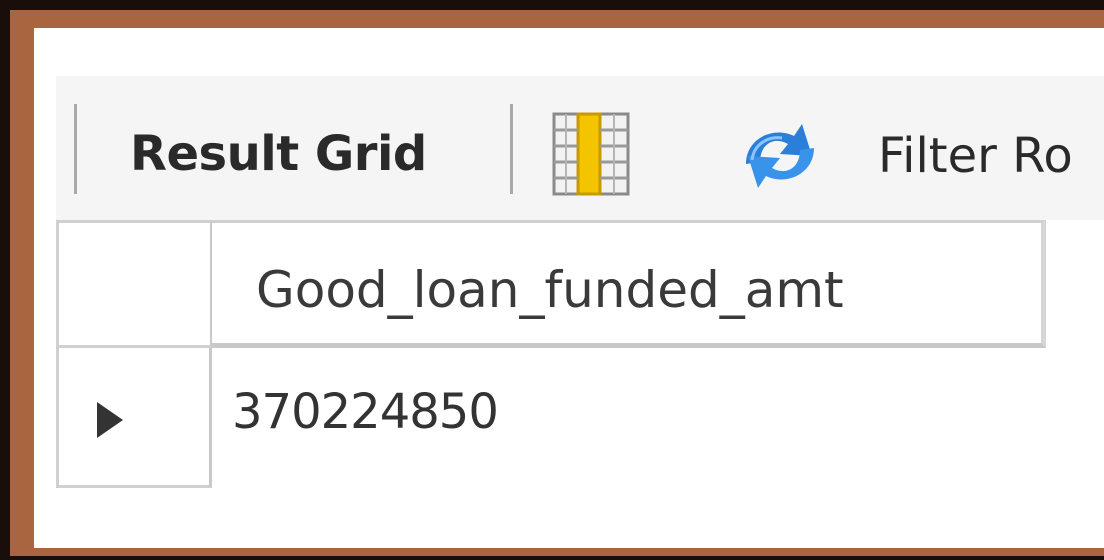 Image resolution: width=1104 pixels, height=560 pixels. I want to click on table-cell: 370224850, so click(365, 412).